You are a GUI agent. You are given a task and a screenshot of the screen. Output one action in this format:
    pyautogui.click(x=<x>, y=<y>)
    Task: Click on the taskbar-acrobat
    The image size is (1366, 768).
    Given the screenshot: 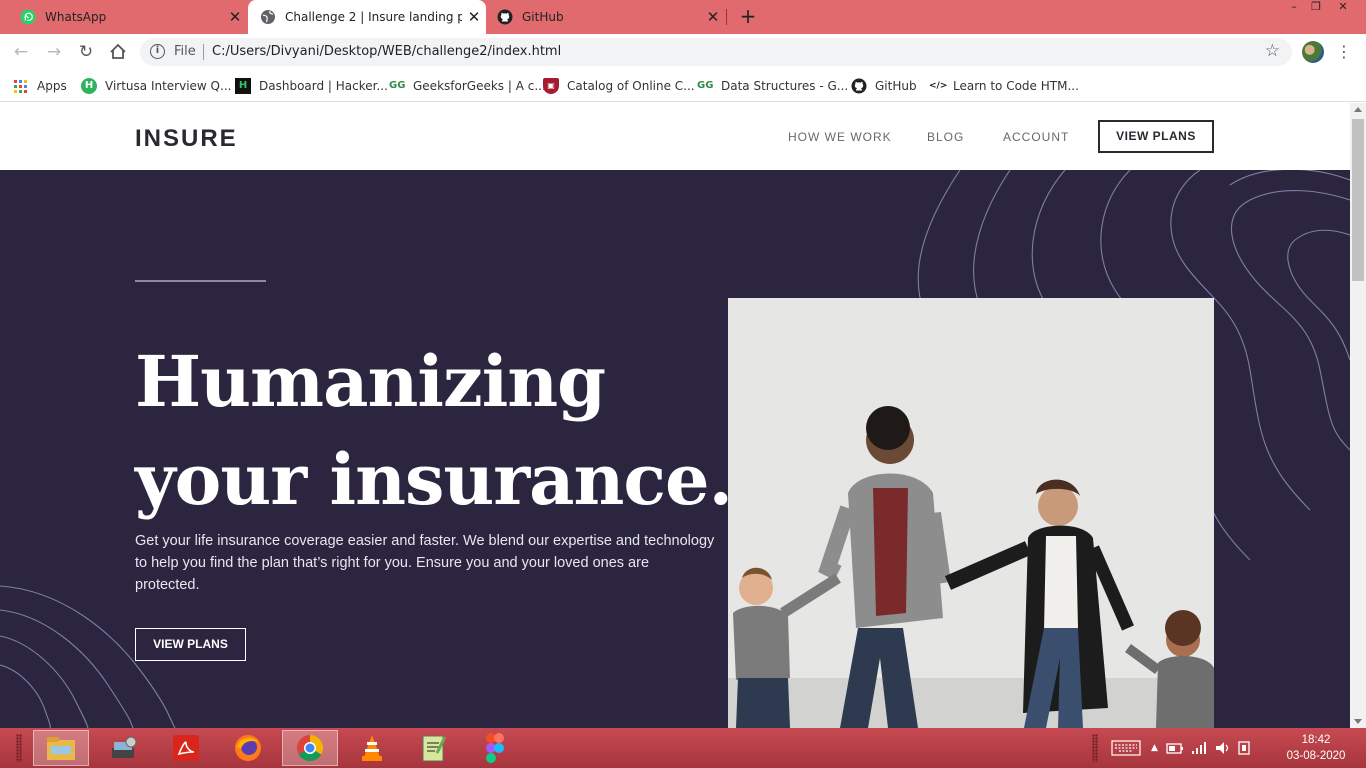 What is the action you would take?
    pyautogui.click(x=186, y=748)
    